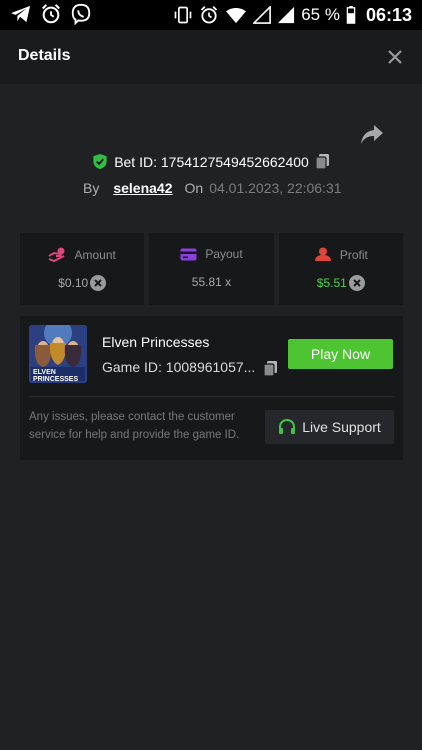 The image size is (422, 750). Describe the element at coordinates (351, 15) in the screenshot. I see `battery-icon` at that location.